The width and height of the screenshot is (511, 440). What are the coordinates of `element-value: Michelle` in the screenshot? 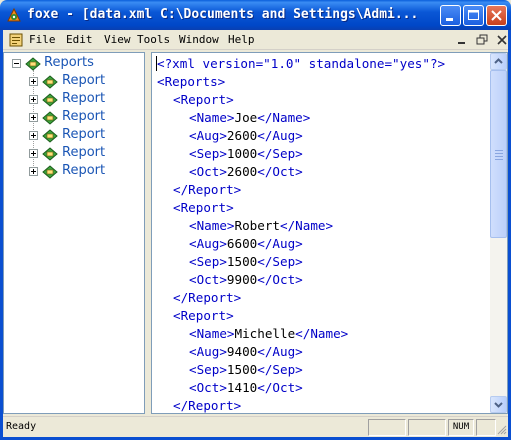 It's located at (265, 333).